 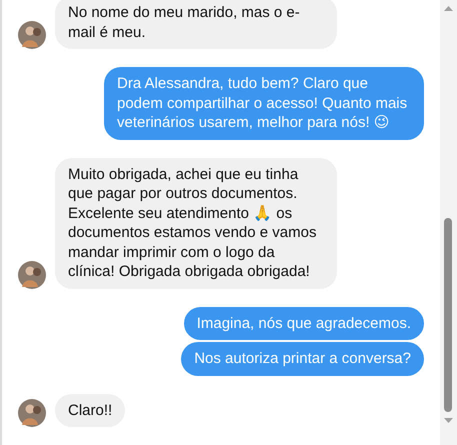 What do you see at coordinates (302, 359) in the screenshot?
I see `sent-message: Nos autoriza printar a conversa?` at bounding box center [302, 359].